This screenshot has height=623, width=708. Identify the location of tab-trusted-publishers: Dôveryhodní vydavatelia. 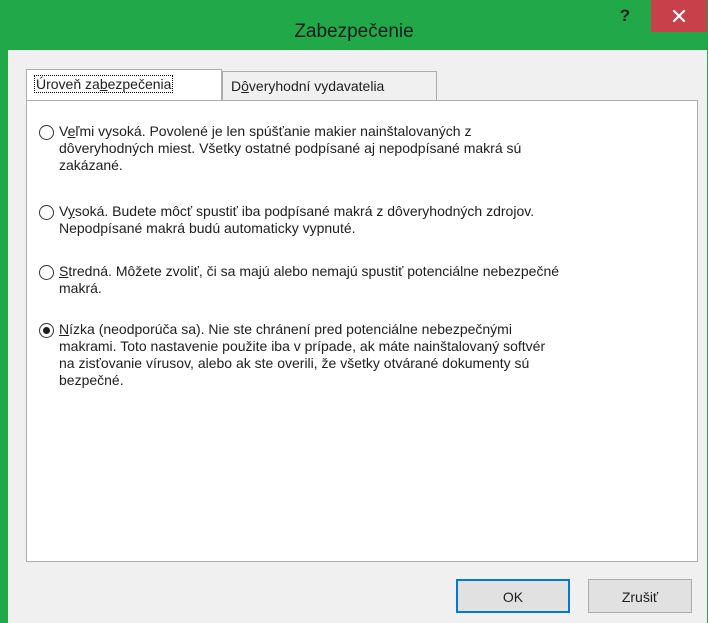
(329, 85).